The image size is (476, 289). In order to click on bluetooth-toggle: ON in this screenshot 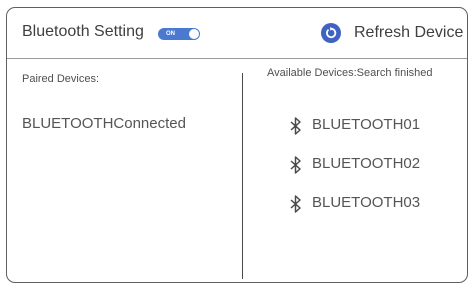, I will do `click(179, 34)`.